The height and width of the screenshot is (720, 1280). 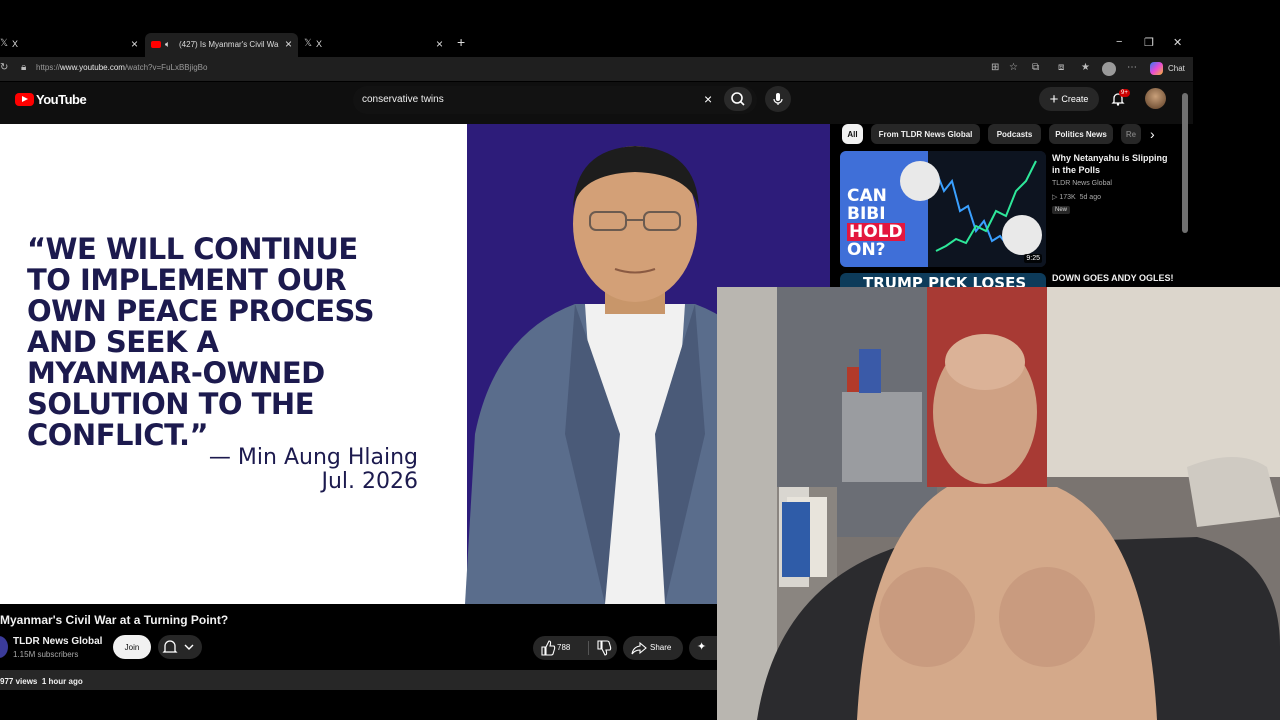 What do you see at coordinates (555, 100) in the screenshot?
I see `search-box: conservative twins ×` at bounding box center [555, 100].